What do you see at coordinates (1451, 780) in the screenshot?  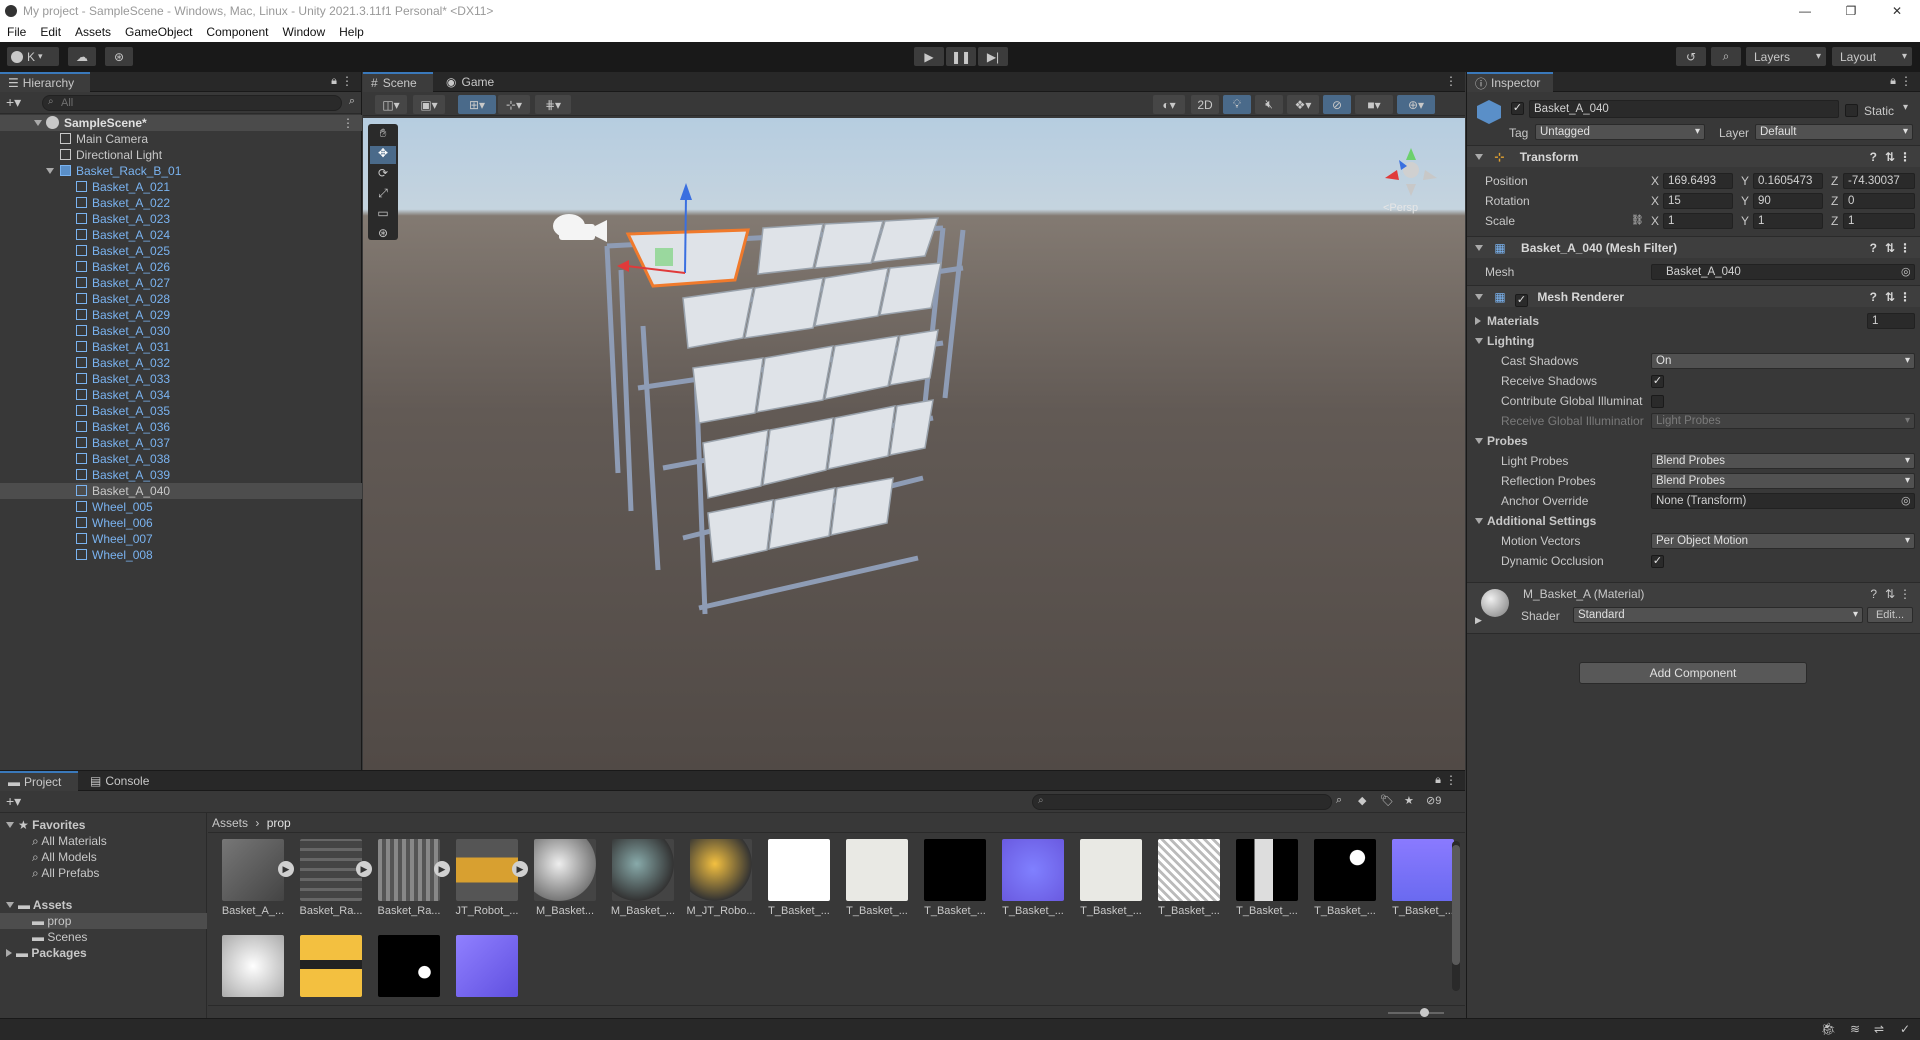 I see `project-more-icon: ⋮` at bounding box center [1451, 780].